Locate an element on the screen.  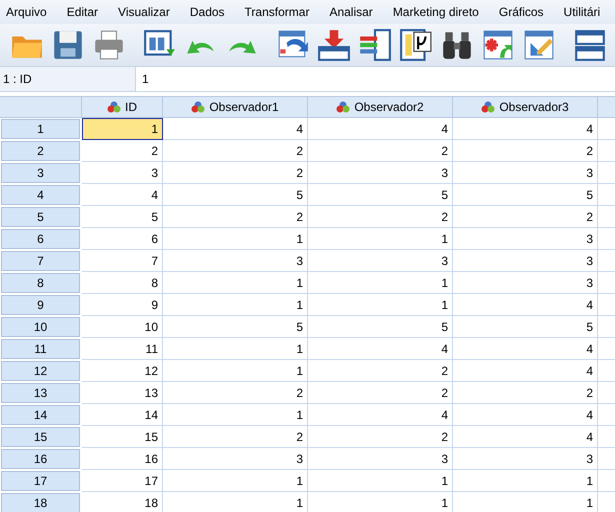
table-cell: 11 is located at coordinates (122, 349).